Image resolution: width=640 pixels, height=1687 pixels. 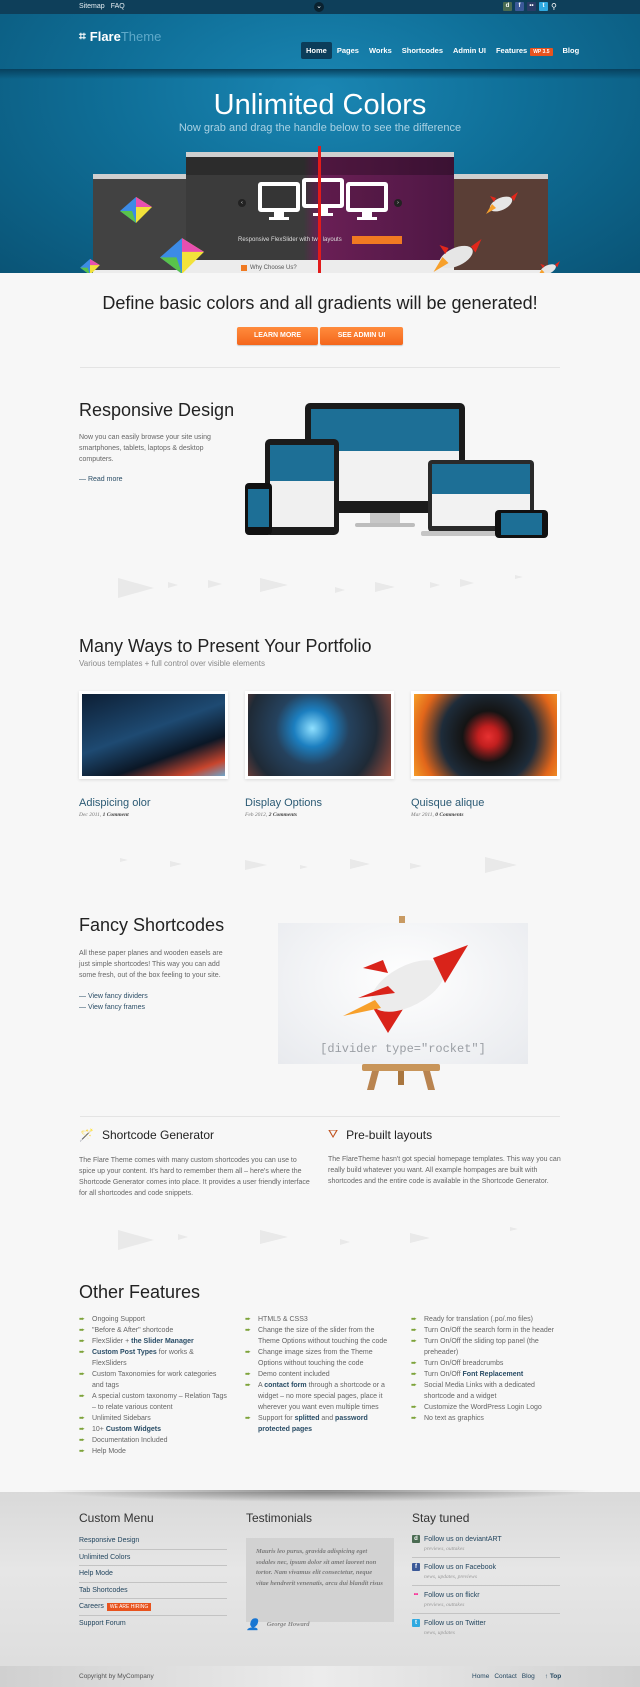 I want to click on nav-pages: Pages, so click(x=348, y=50).